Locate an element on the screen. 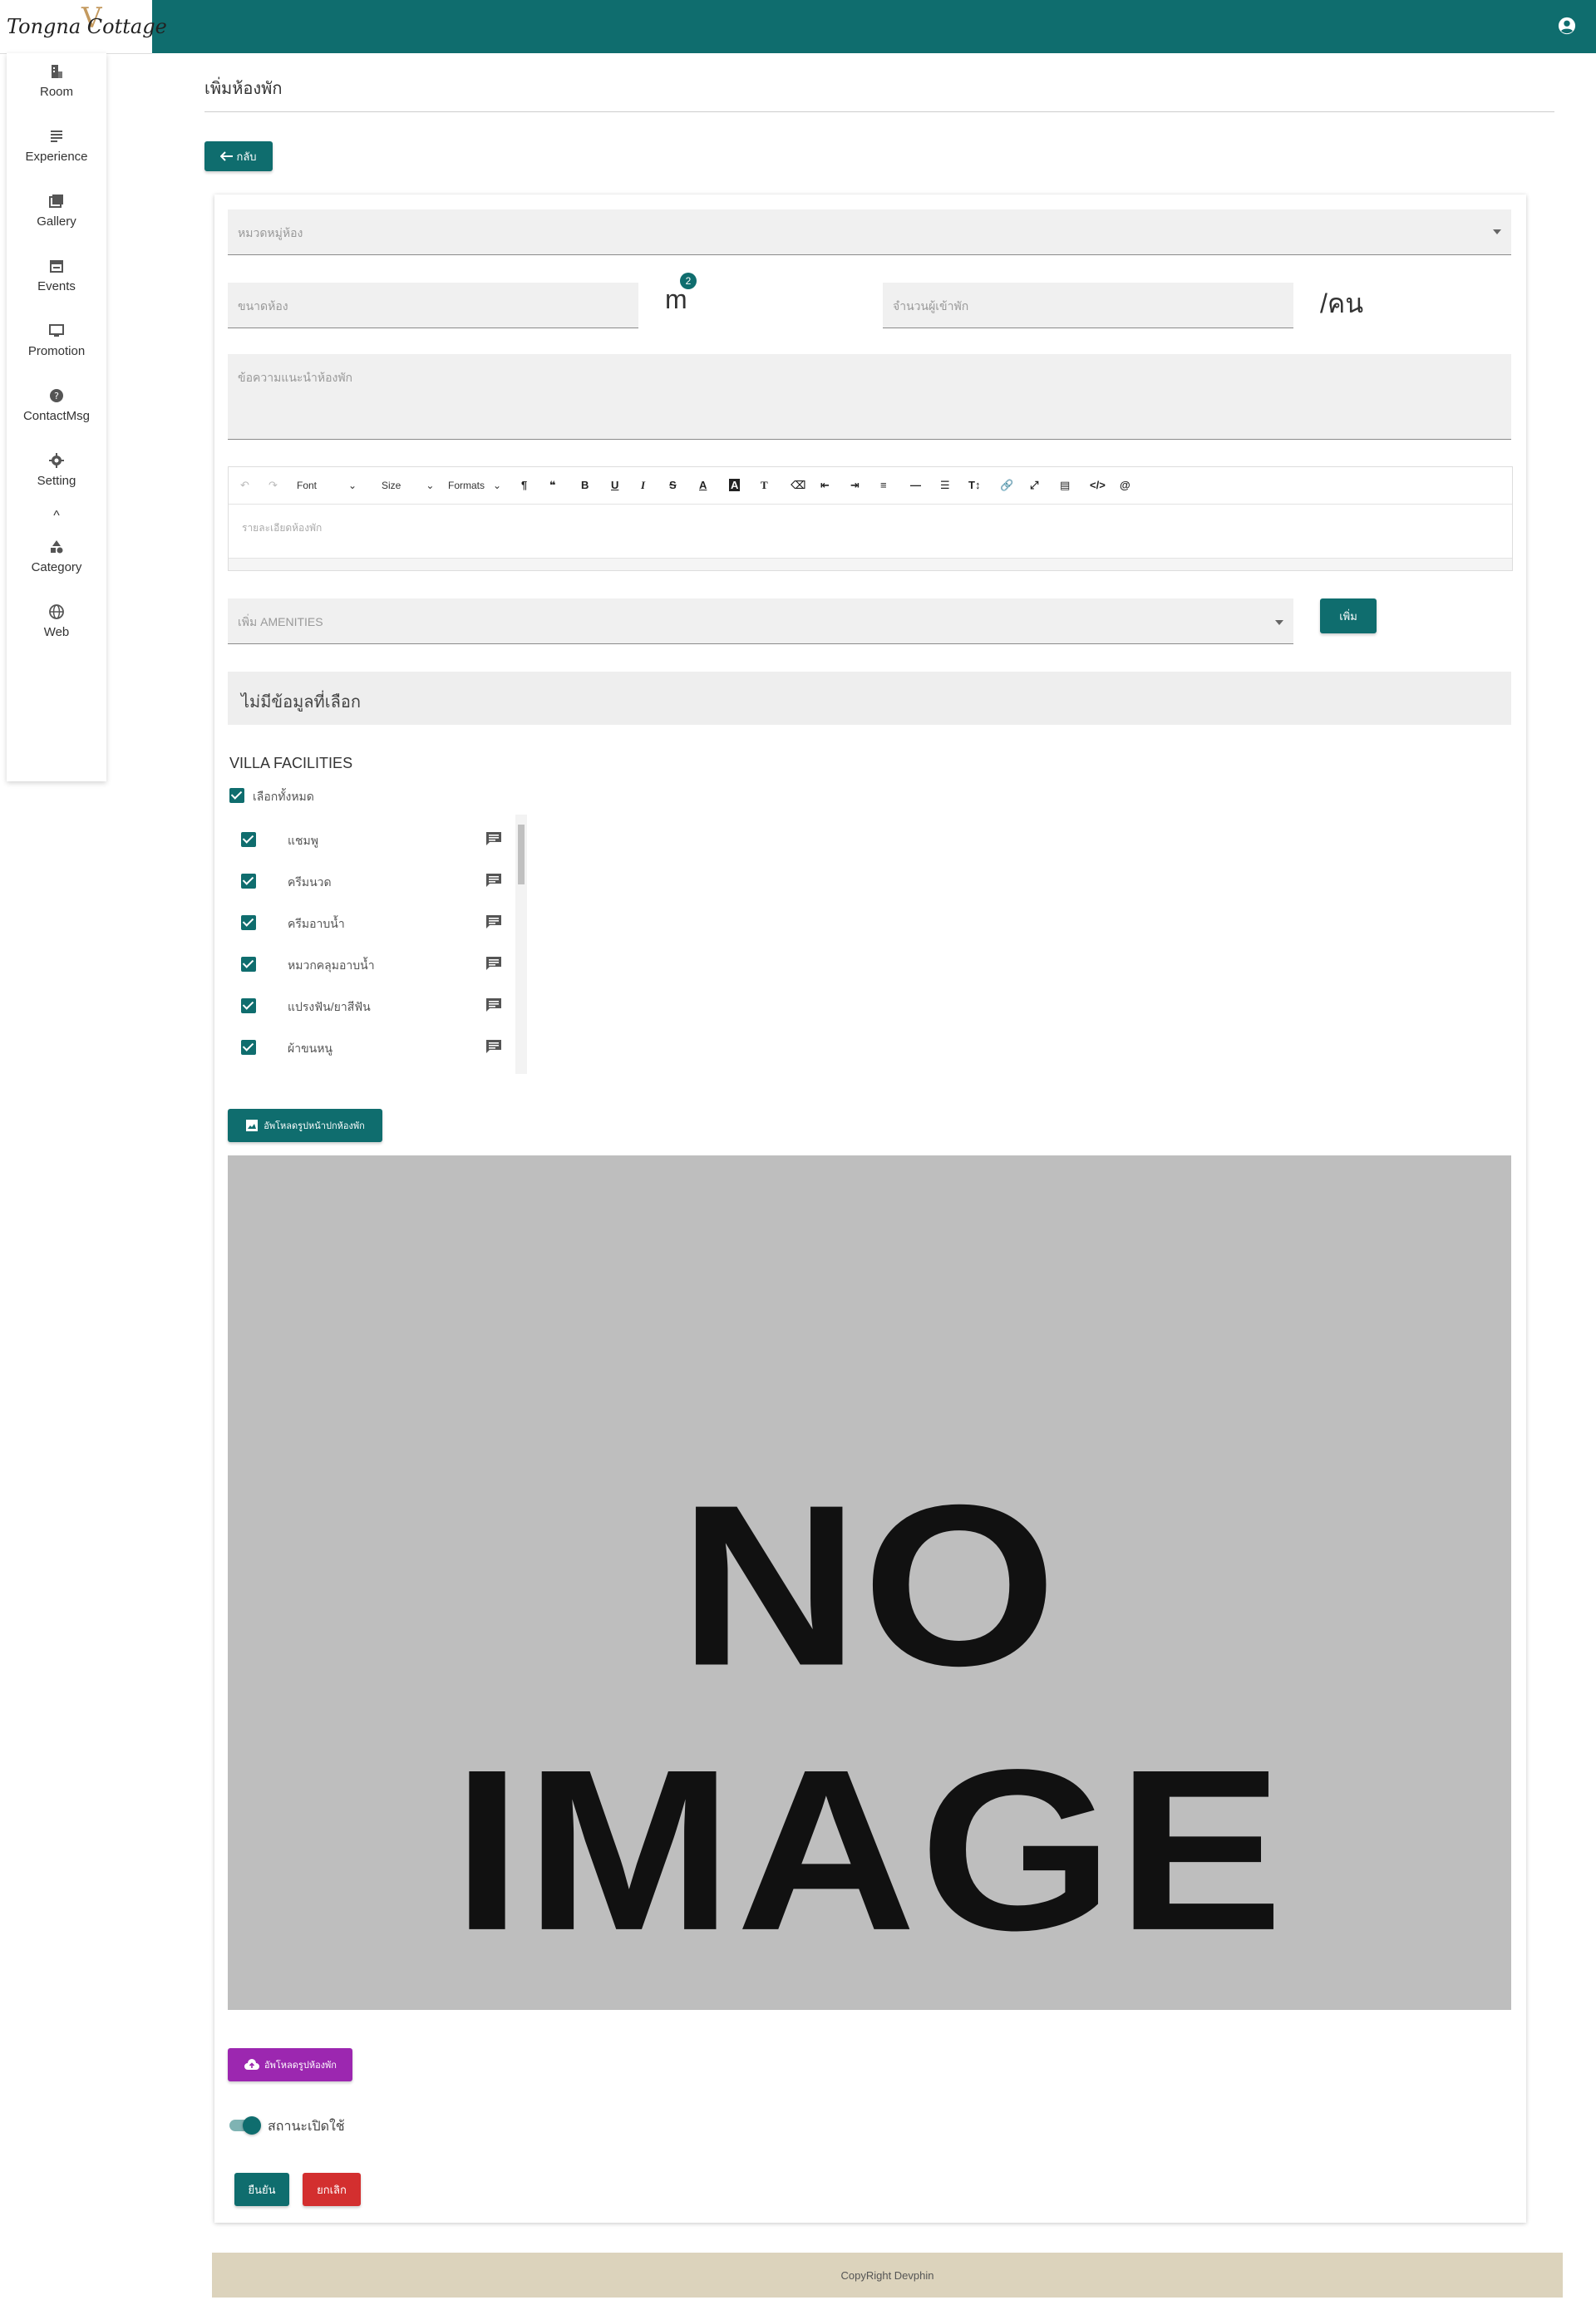  formats-dropdown: Formats ⌄ is located at coordinates (475, 486).